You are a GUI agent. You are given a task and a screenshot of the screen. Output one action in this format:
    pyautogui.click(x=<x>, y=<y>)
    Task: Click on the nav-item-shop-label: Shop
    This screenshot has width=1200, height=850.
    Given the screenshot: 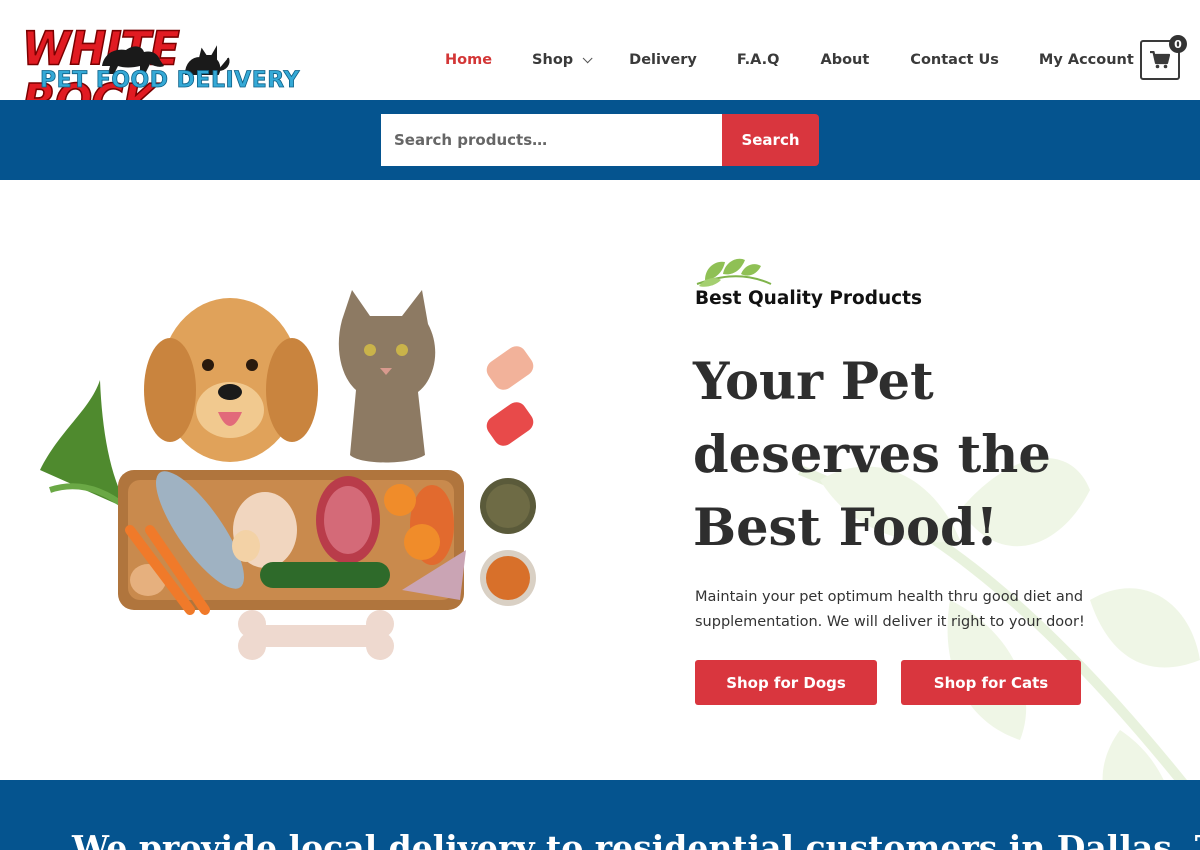 What is the action you would take?
    pyautogui.click(x=553, y=60)
    